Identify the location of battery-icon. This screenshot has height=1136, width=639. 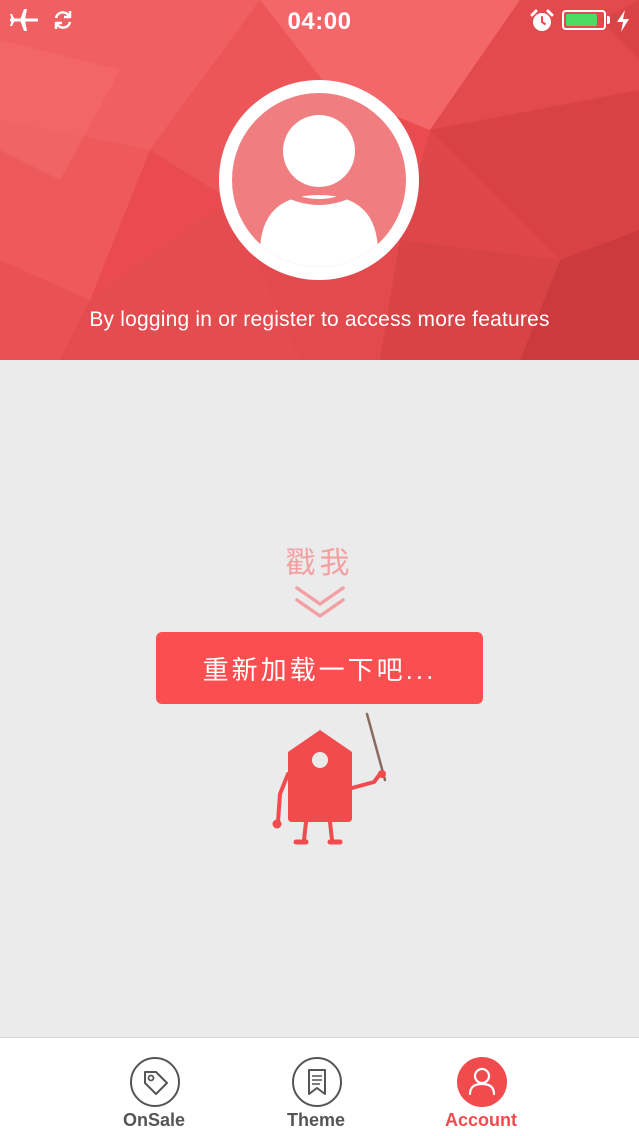
(584, 20).